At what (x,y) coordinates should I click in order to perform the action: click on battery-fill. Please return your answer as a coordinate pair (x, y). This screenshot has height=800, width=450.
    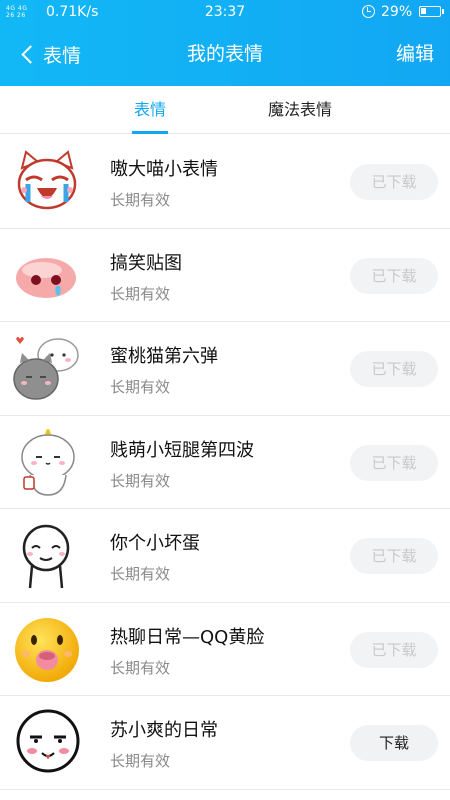
    Looking at the image, I should click on (423, 11).